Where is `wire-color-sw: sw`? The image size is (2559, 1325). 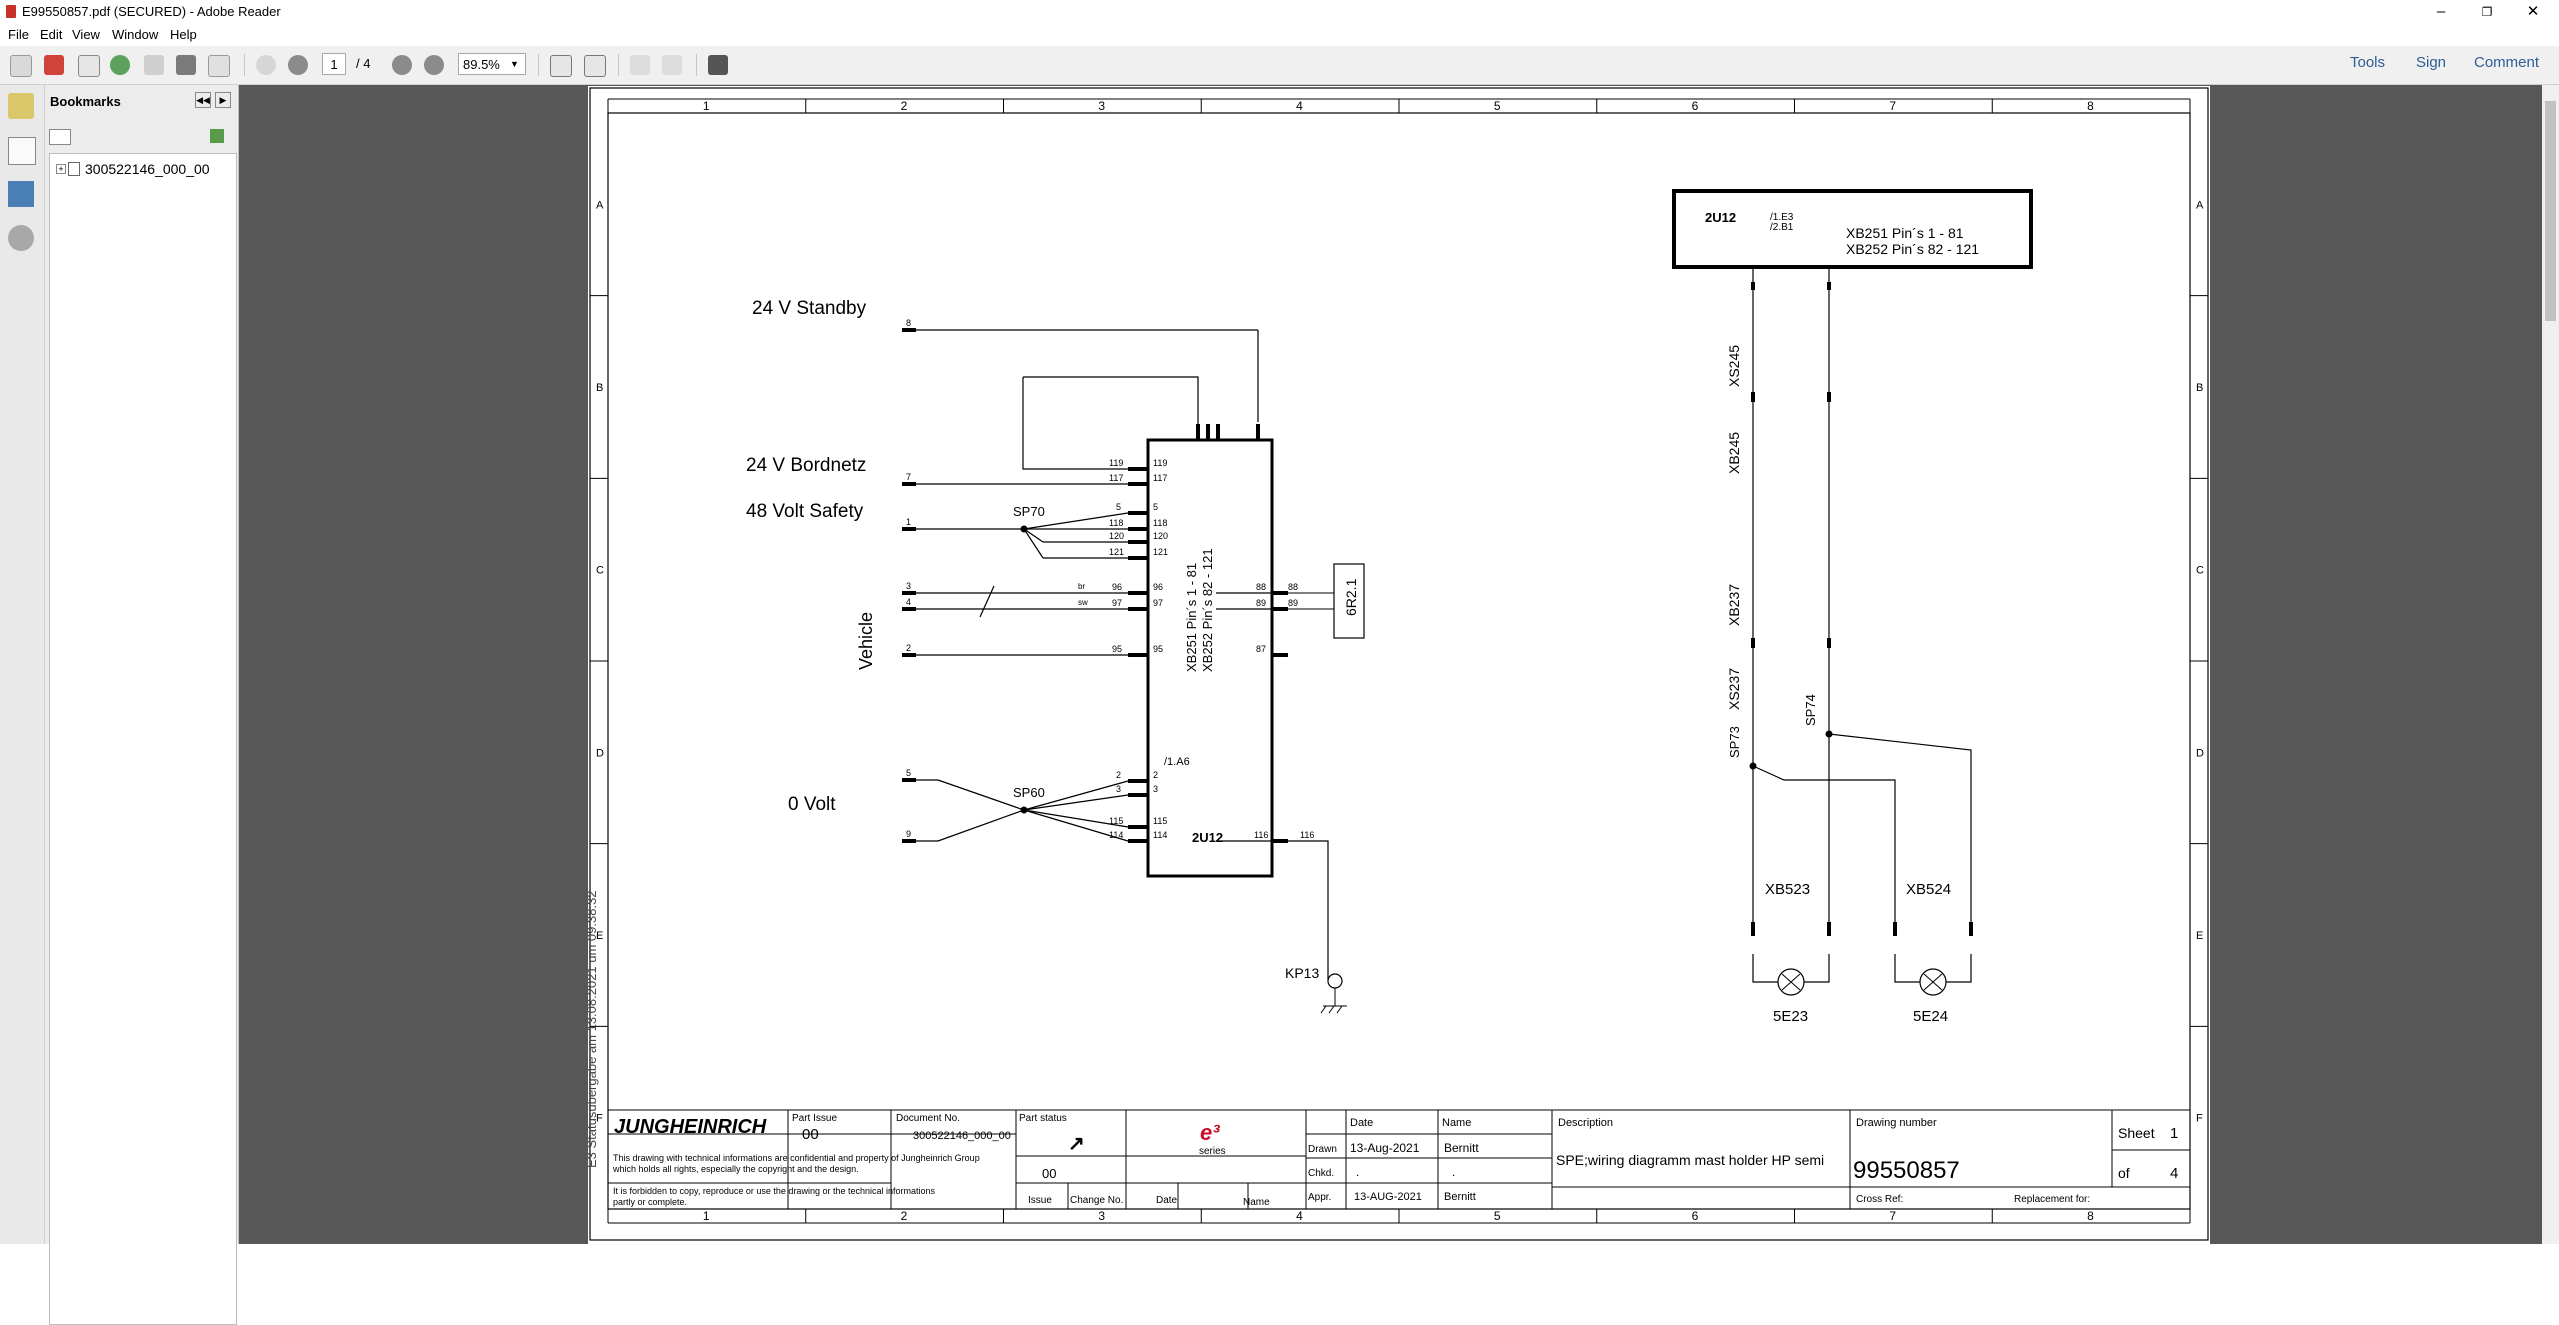
wire-color-sw: sw is located at coordinates (1083, 602).